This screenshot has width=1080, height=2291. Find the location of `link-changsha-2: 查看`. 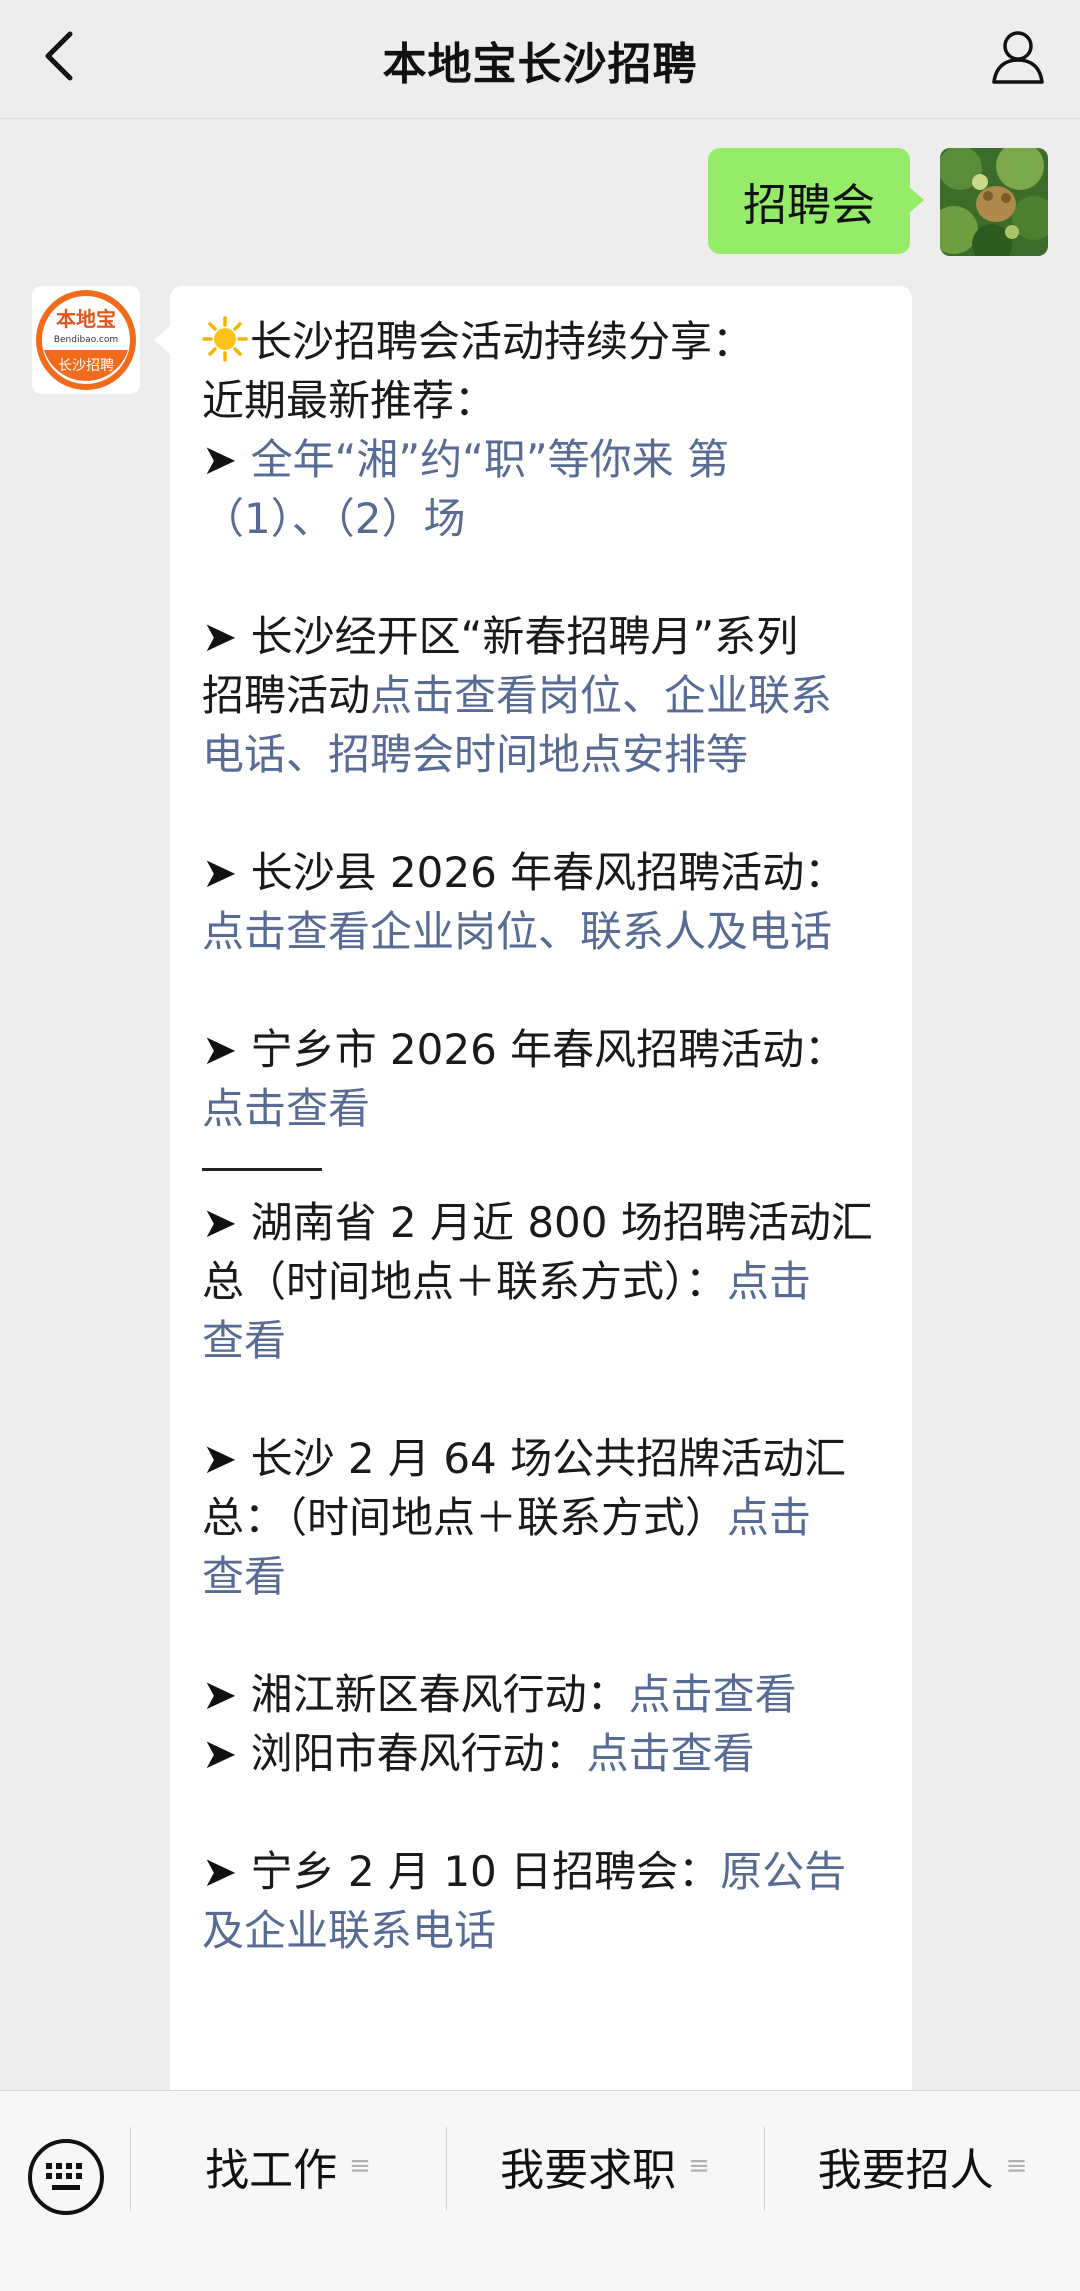

link-changsha-2: 查看 is located at coordinates (244, 1576).